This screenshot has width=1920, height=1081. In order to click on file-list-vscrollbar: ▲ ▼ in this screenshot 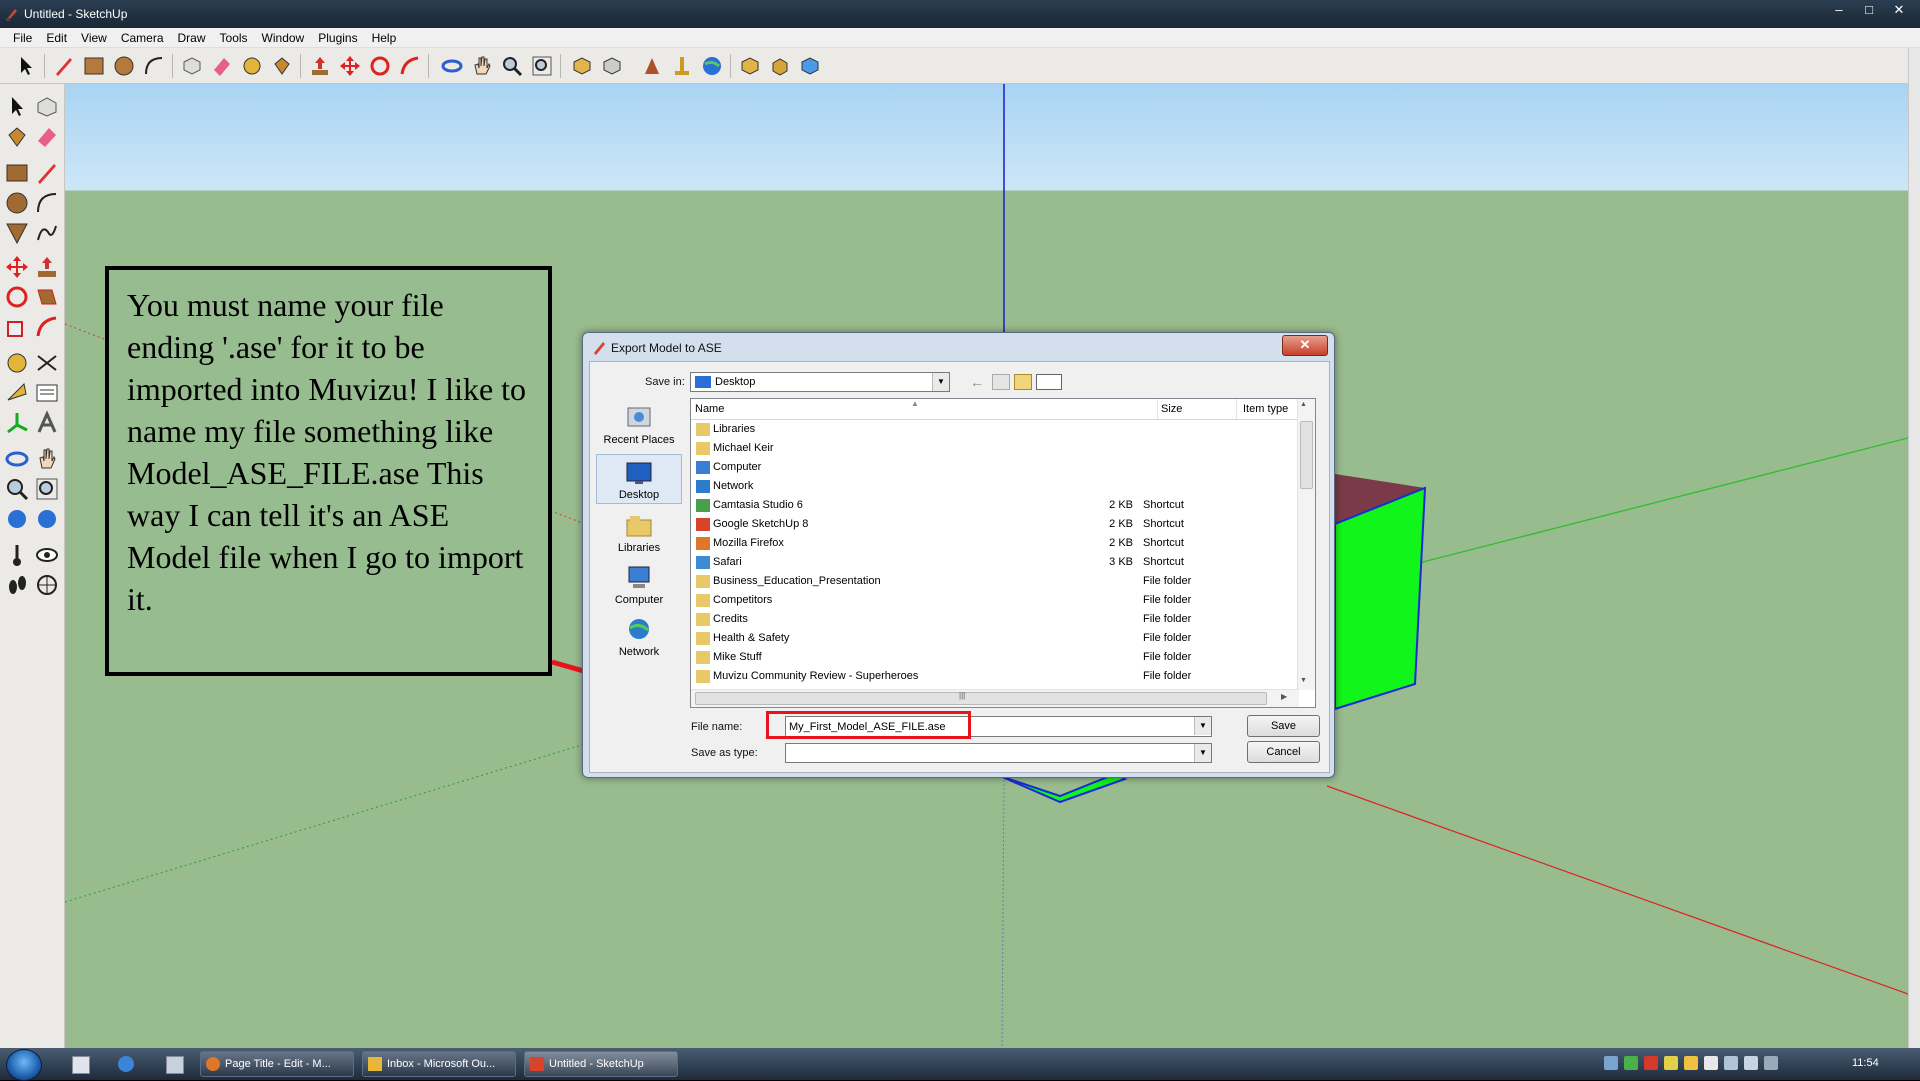, I will do `click(1306, 544)`.